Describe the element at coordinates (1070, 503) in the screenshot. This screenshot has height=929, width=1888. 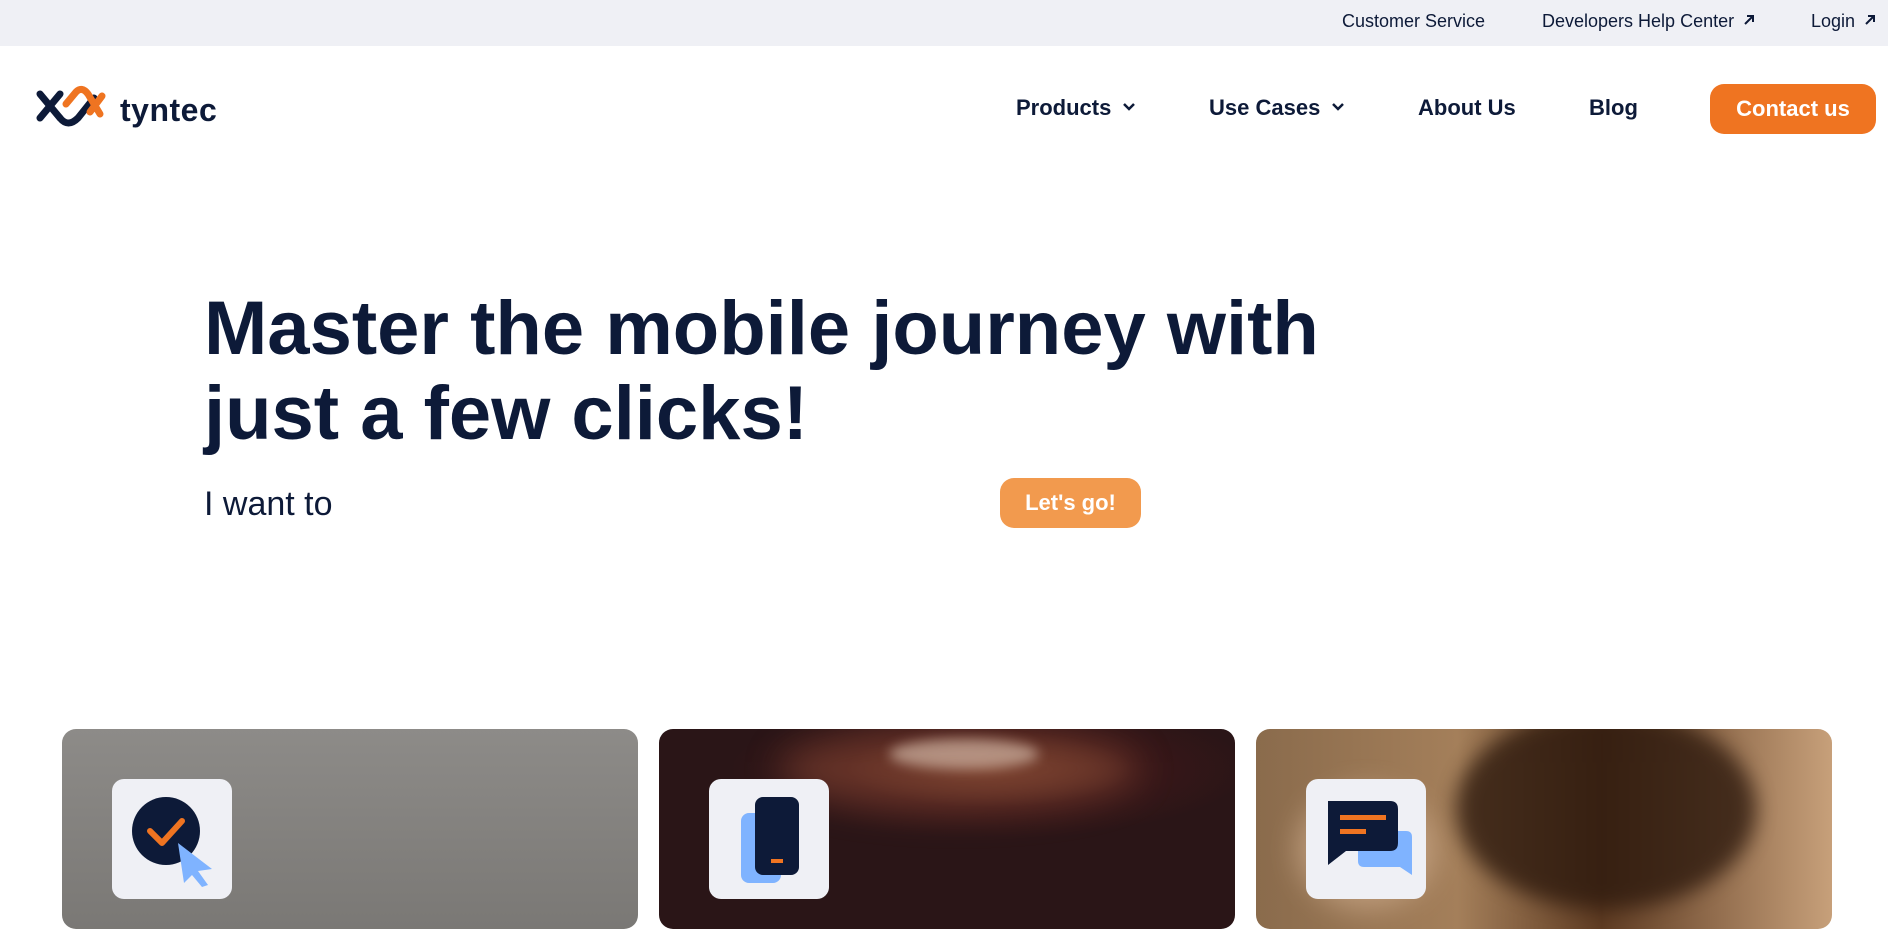
I see `lets-go-button: Let's go!` at that location.